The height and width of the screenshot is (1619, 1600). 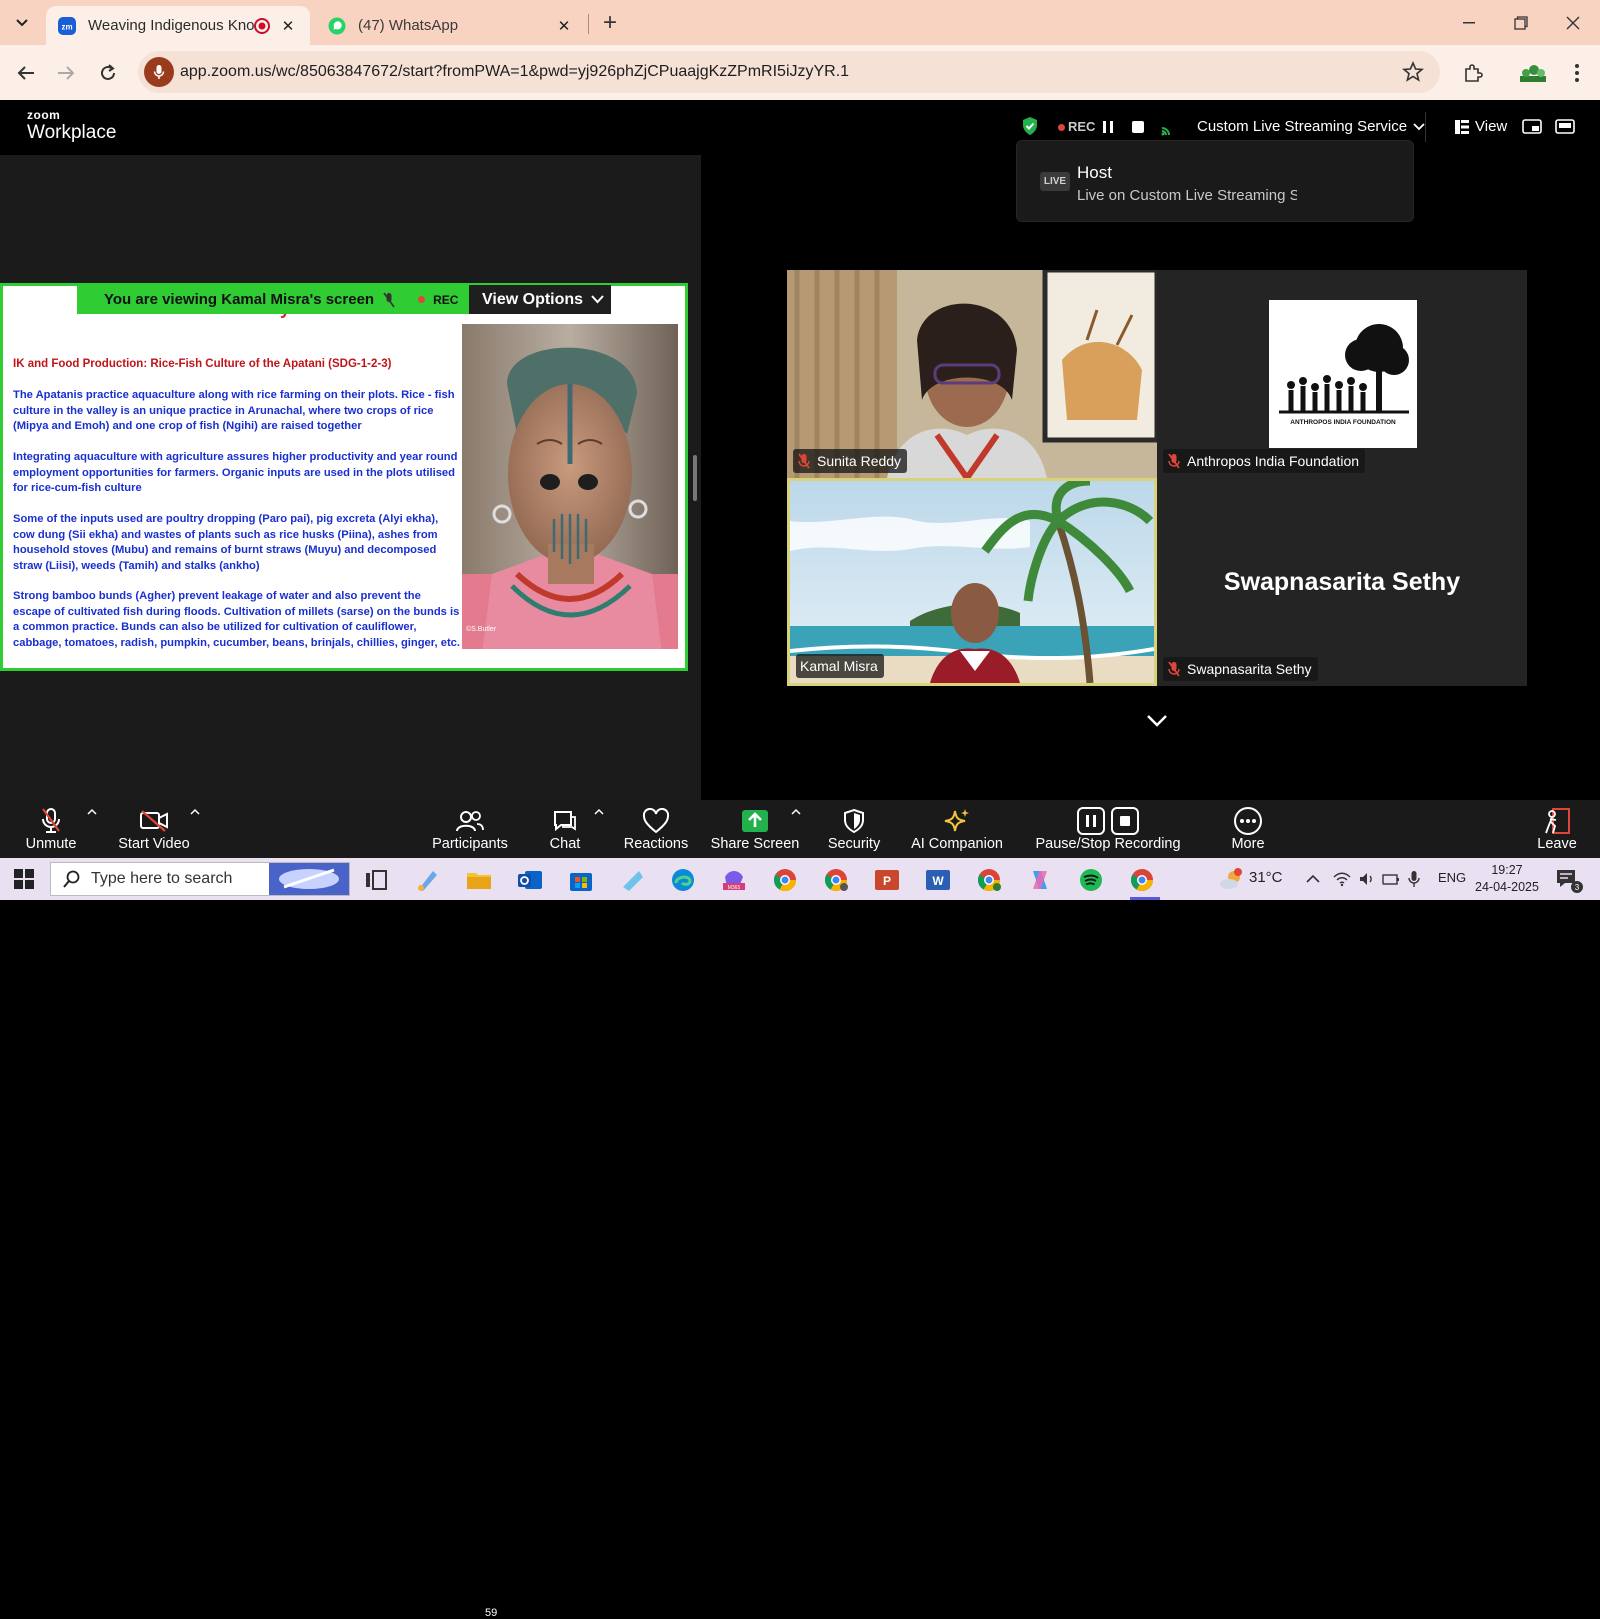 What do you see at coordinates (565, 829) in the screenshot?
I see `chat-button: Chat` at bounding box center [565, 829].